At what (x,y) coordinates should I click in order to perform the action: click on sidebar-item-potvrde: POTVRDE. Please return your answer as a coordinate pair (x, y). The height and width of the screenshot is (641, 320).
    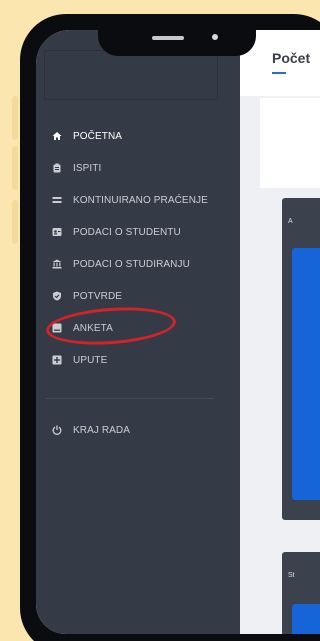
    Looking at the image, I should click on (87, 296).